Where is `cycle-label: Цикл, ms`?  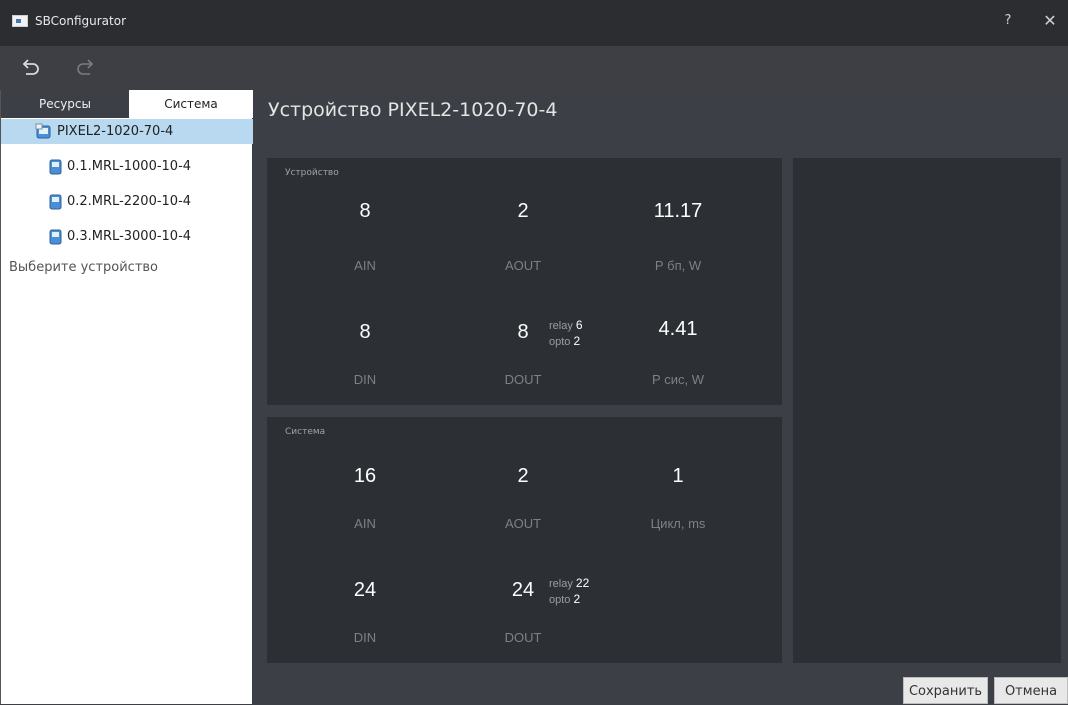 cycle-label: Цикл, ms is located at coordinates (678, 523).